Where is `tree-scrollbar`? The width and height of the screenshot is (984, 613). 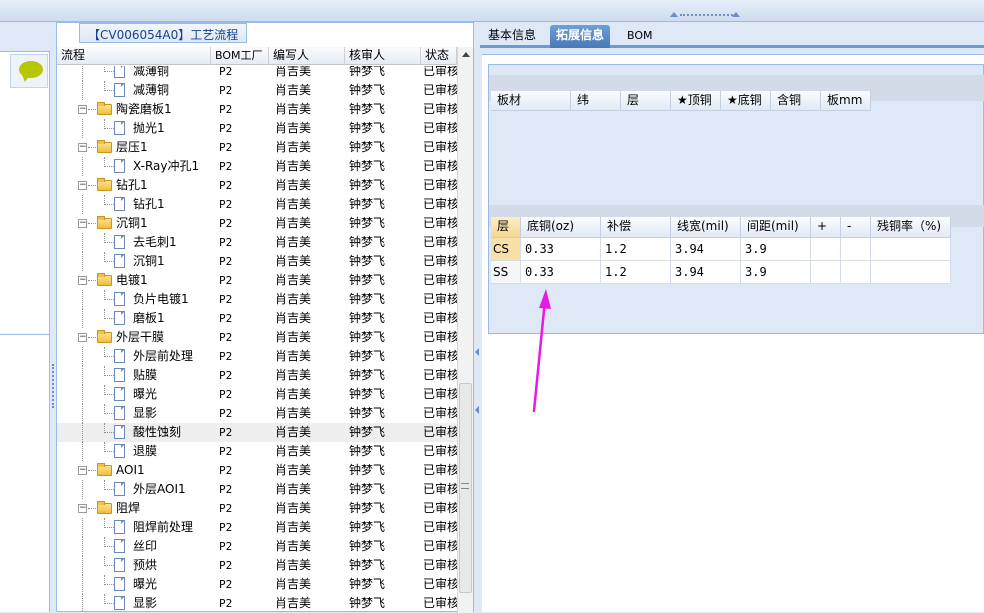
tree-scrollbar is located at coordinates (465, 330).